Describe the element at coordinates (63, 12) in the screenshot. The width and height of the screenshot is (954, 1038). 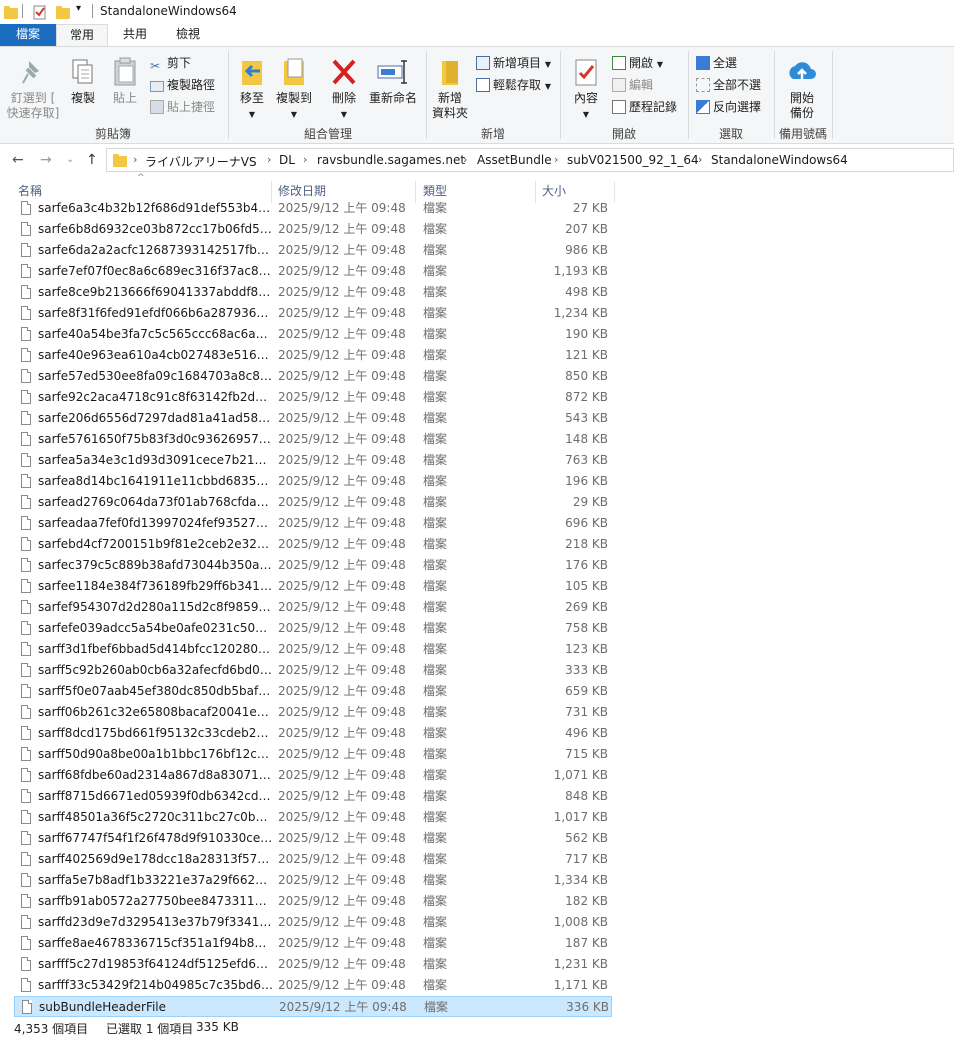
I see `new-folder-icon` at that location.